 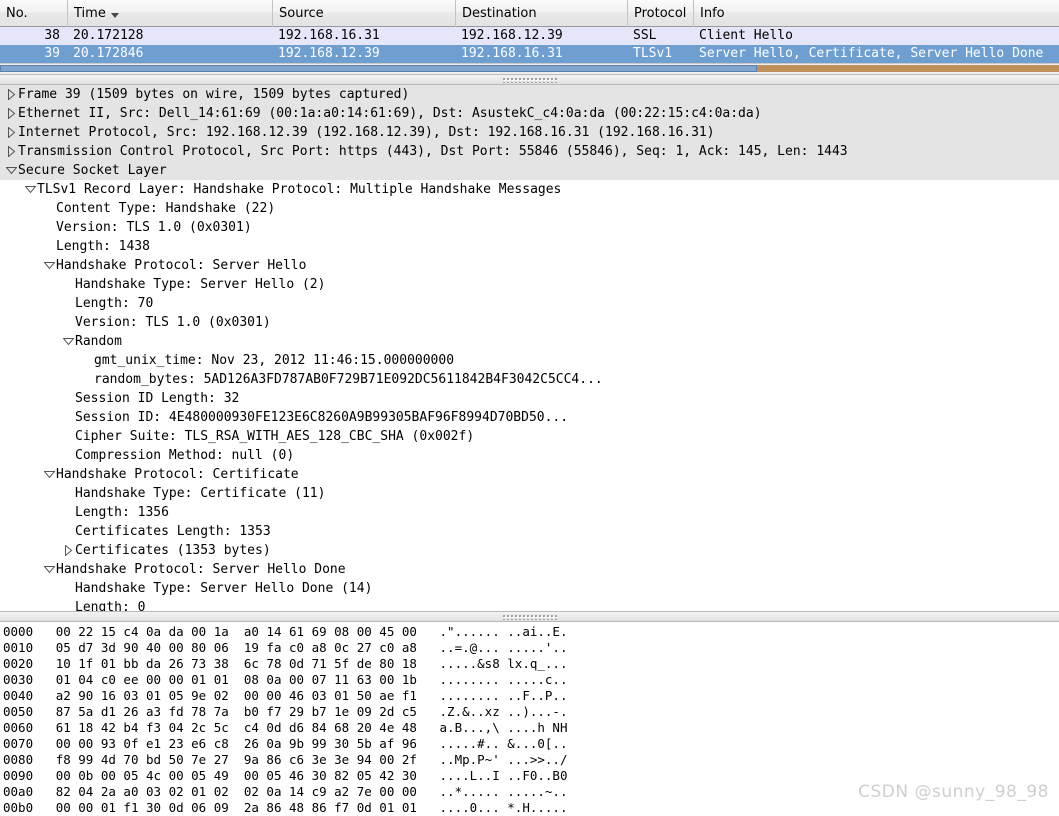 I want to click on column-header-no: No., so click(x=34, y=13).